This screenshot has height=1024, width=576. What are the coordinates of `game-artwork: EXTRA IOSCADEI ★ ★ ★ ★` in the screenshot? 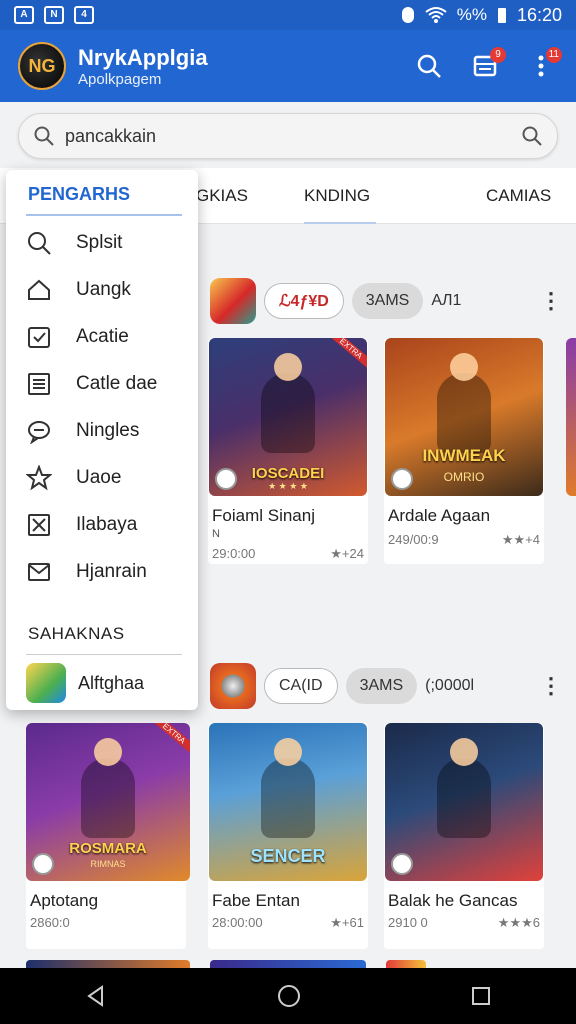 It's located at (288, 417).